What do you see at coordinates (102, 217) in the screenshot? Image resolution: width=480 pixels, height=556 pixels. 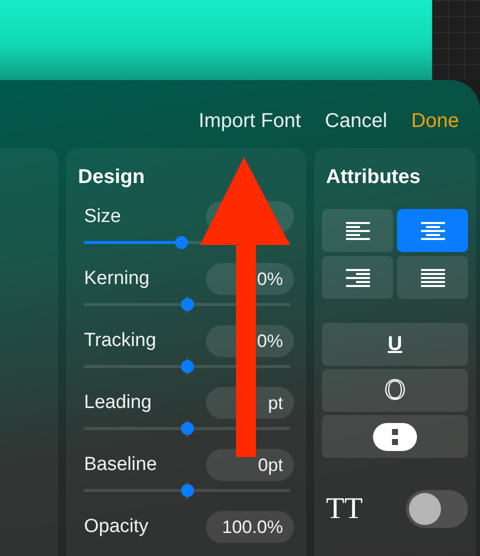 I see `setting-label: Size` at bounding box center [102, 217].